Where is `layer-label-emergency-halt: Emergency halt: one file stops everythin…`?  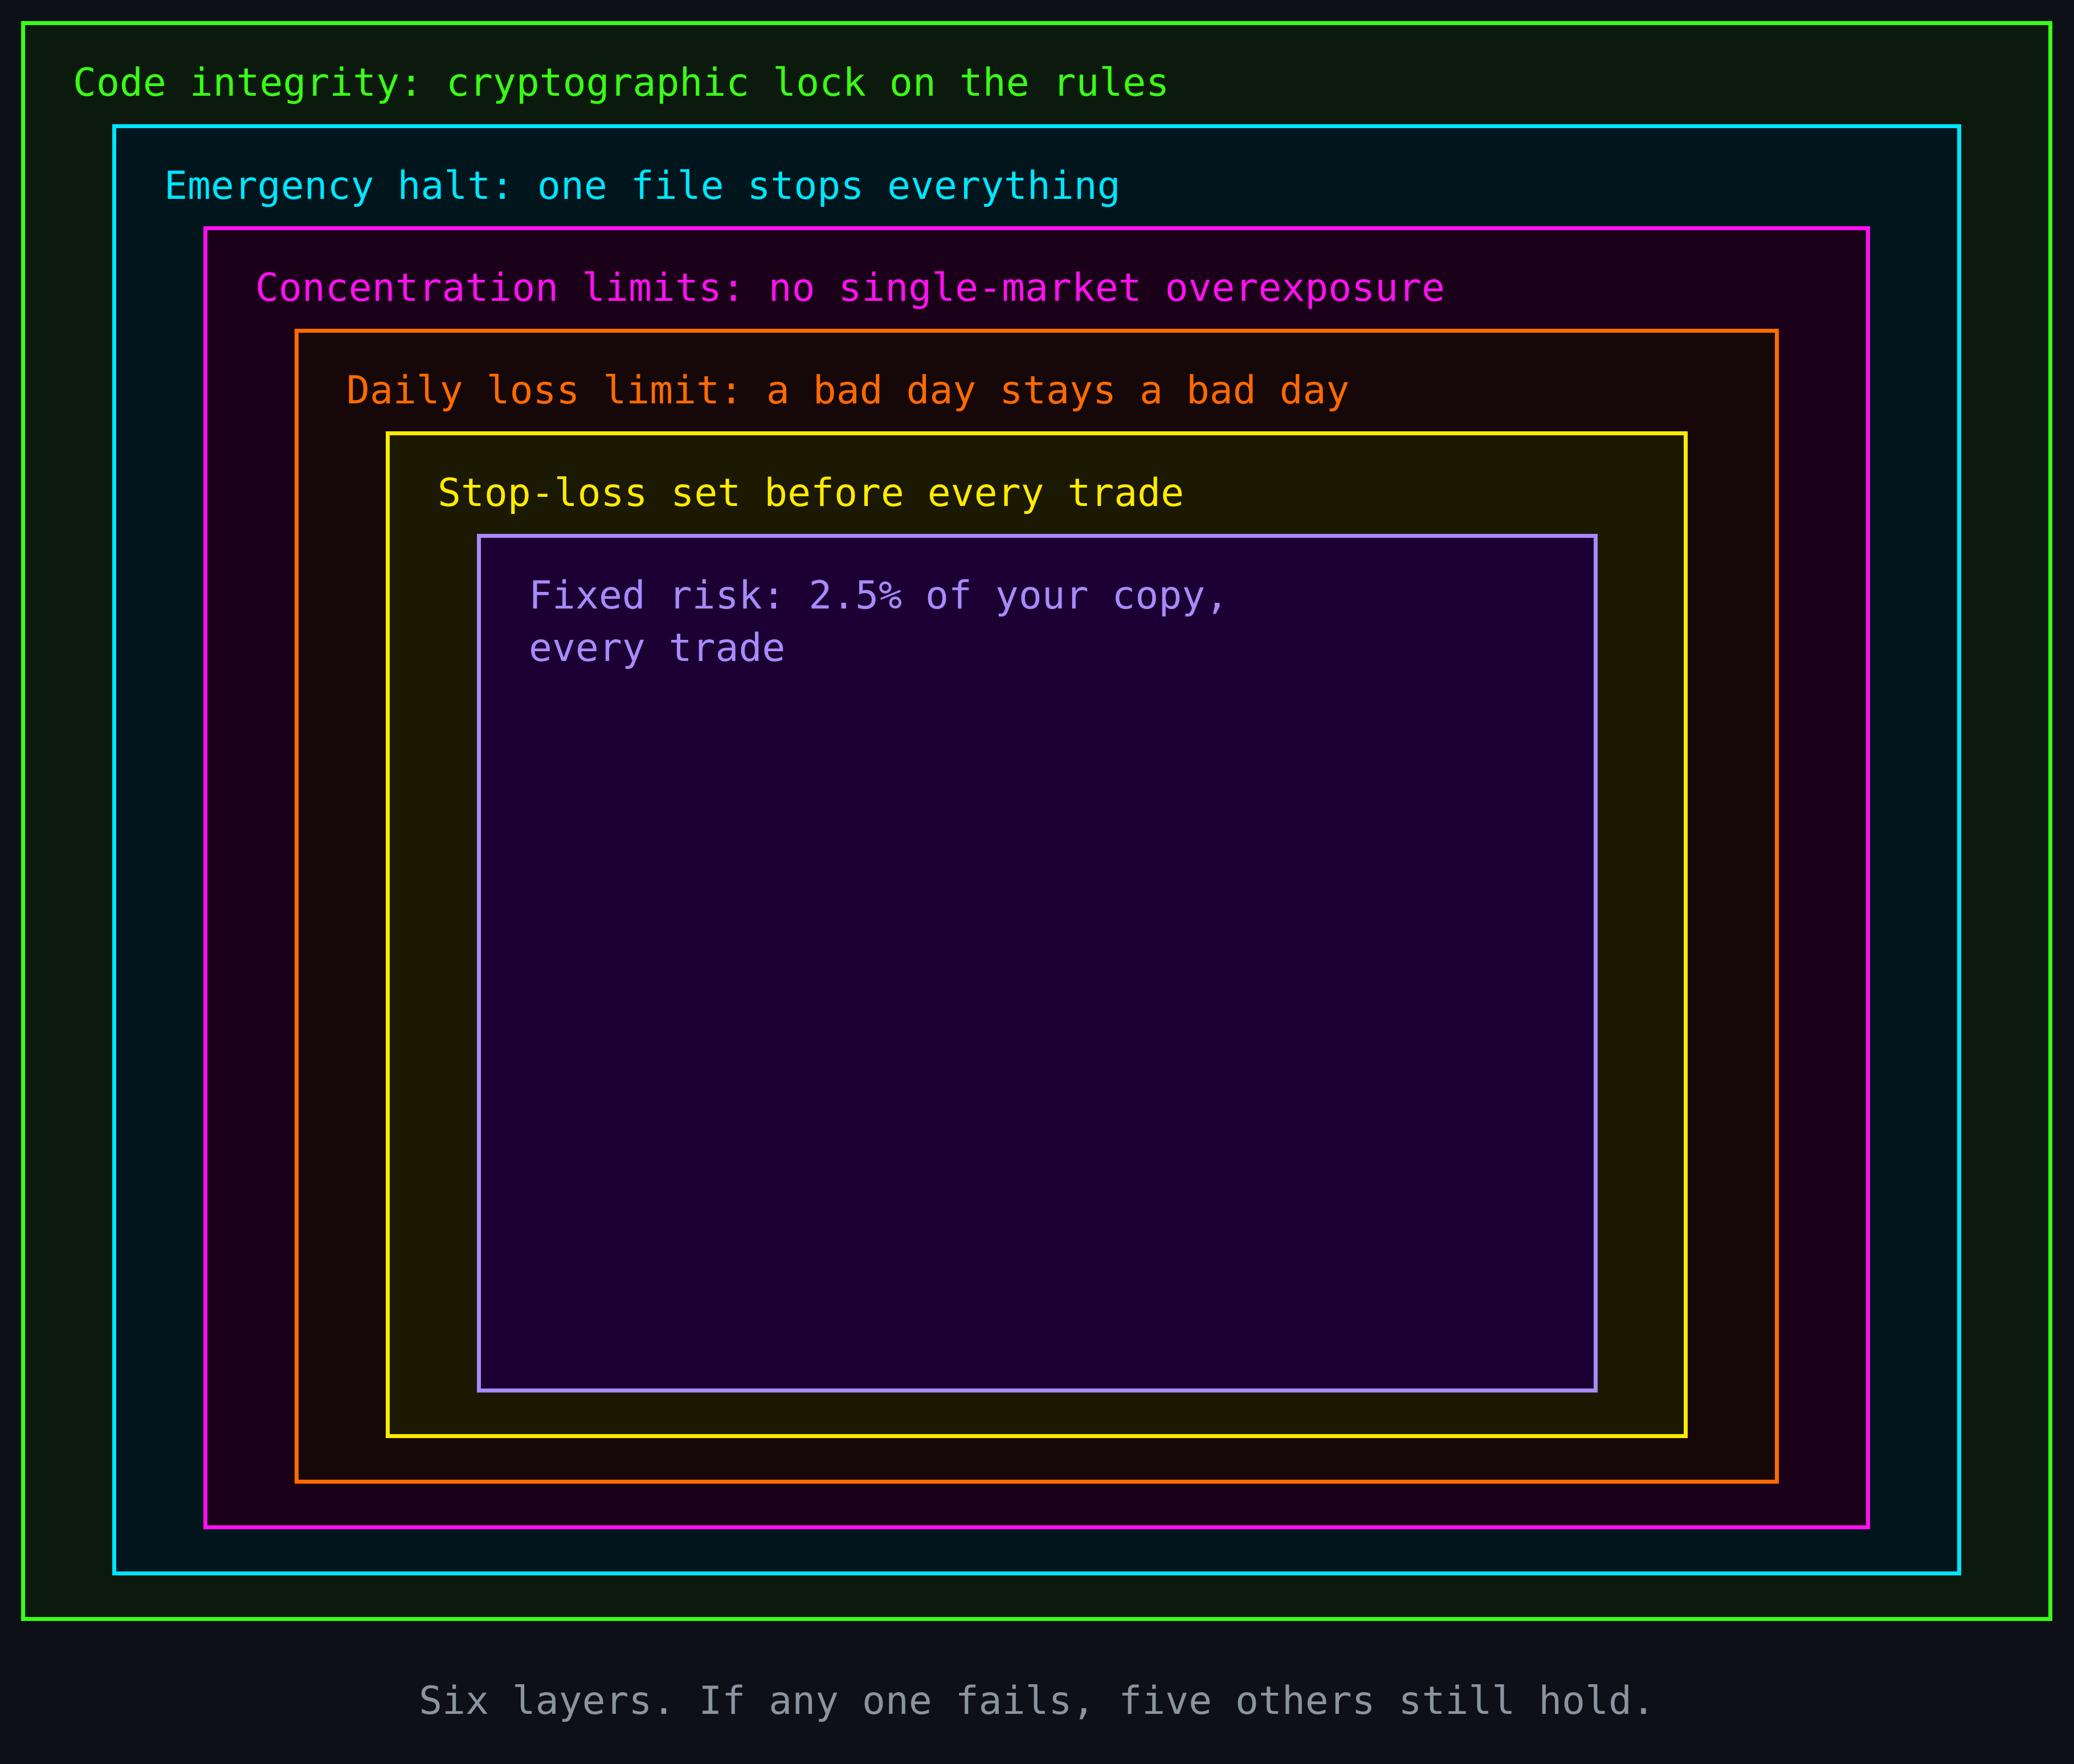 layer-label-emergency-halt: Emergency halt: one file stops everythin… is located at coordinates (642, 186).